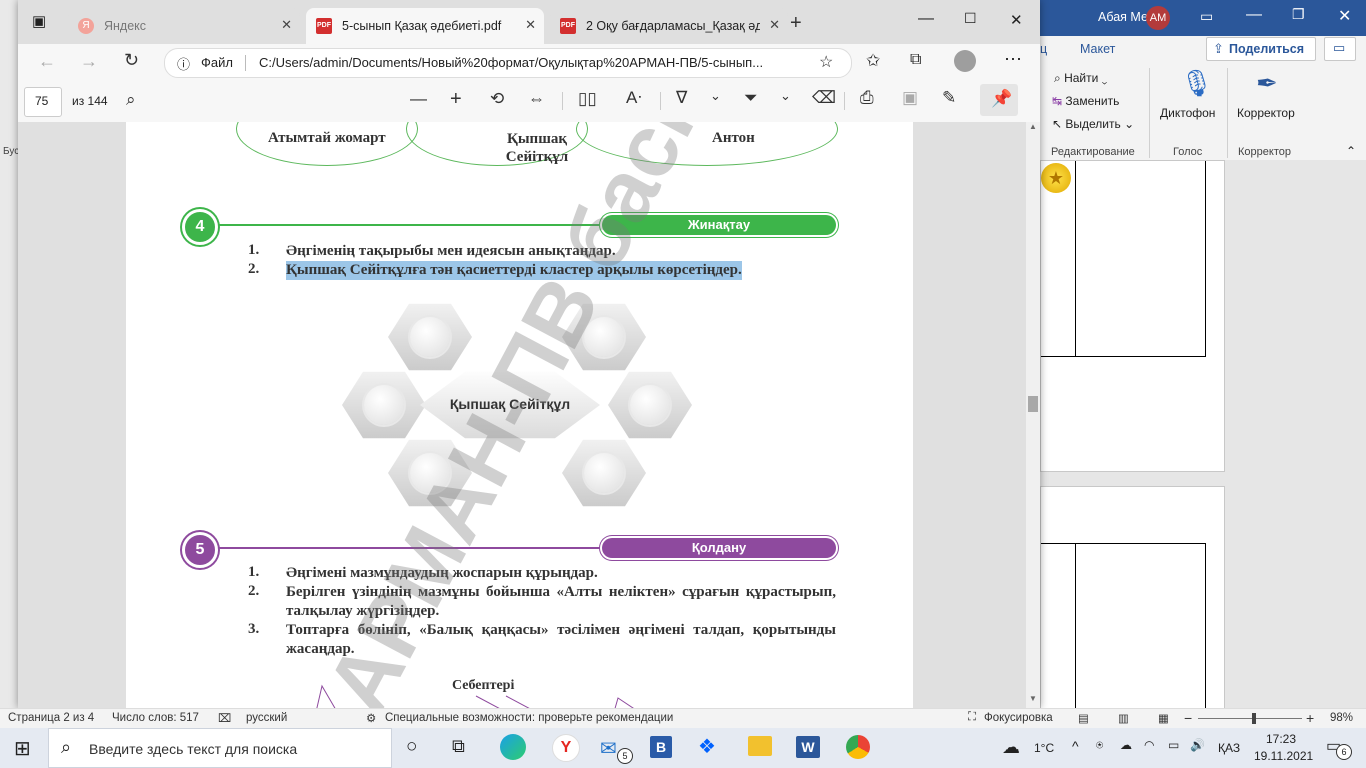 Image resolution: width=1366 pixels, height=768 pixels. What do you see at coordinates (808, 747) in the screenshot?
I see `word-taskbar-icon: W` at bounding box center [808, 747].